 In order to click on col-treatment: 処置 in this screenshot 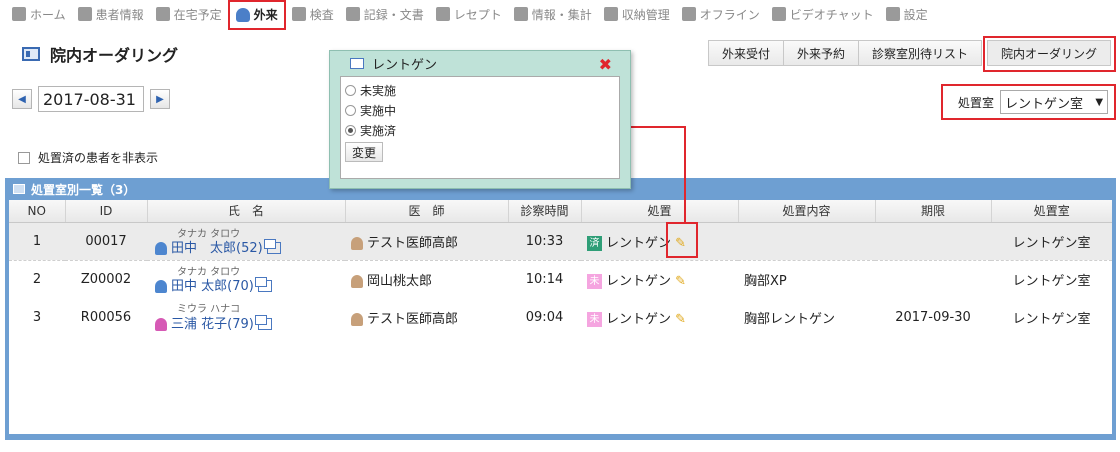, I will do `click(660, 211)`.